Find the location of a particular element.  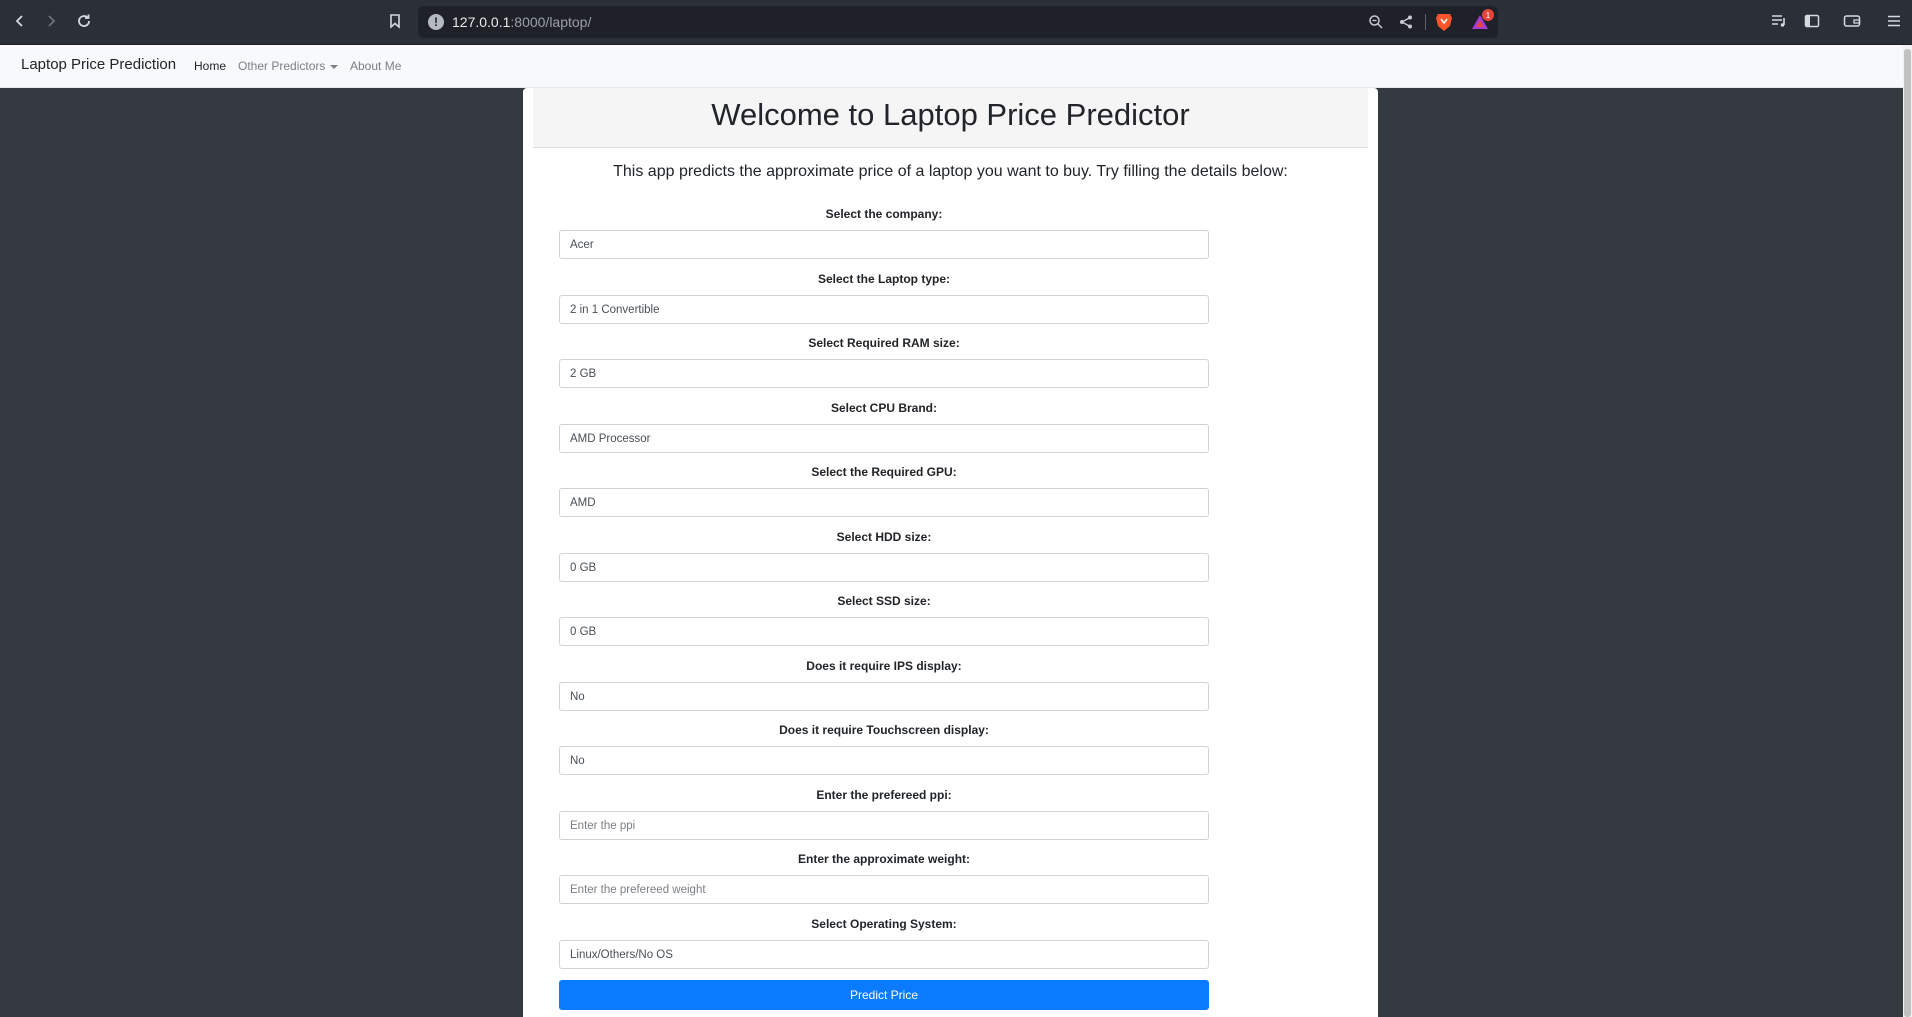

sidebar-toggle-icon is located at coordinates (1812, 21).